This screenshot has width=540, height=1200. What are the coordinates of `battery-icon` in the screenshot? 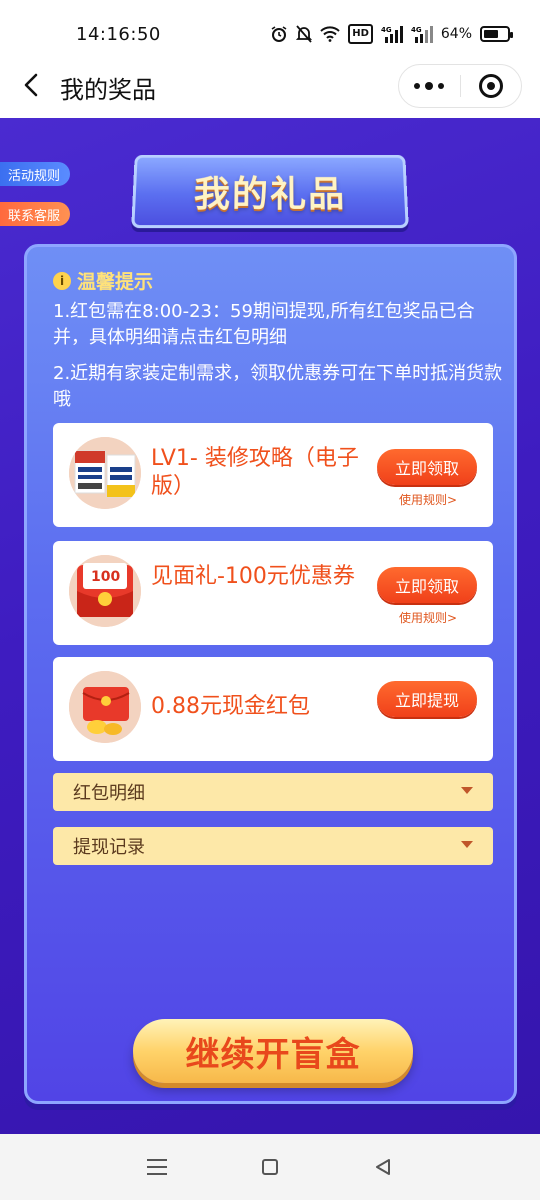 It's located at (496, 34).